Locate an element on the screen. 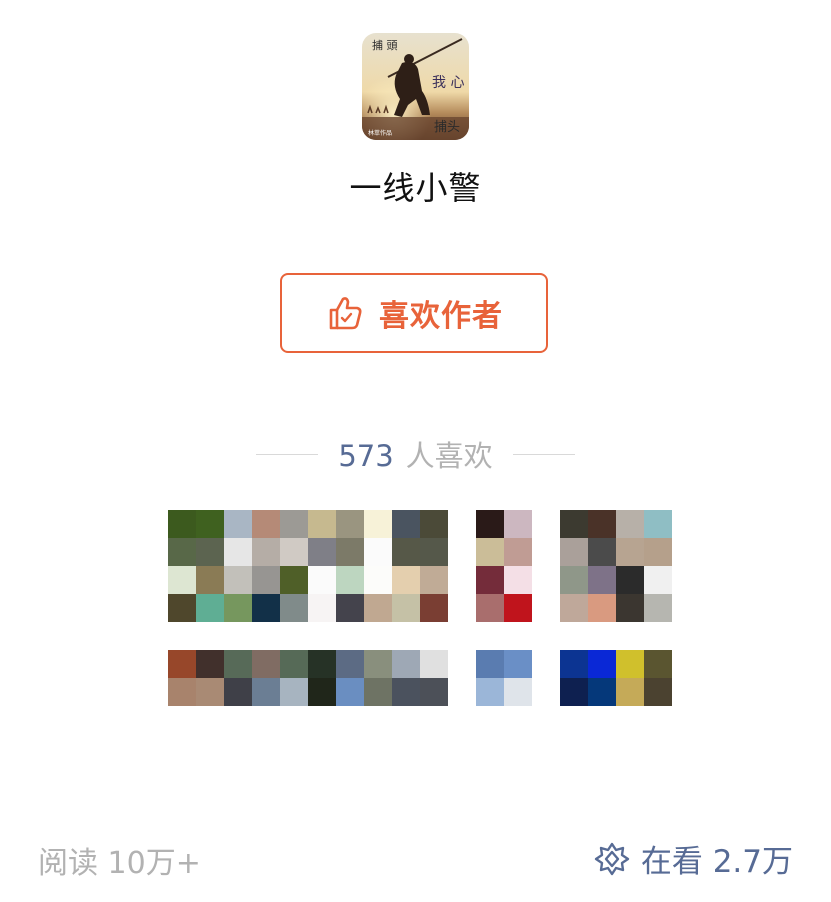  avatar-side-text: 捕 頭 is located at coordinates (385, 45).